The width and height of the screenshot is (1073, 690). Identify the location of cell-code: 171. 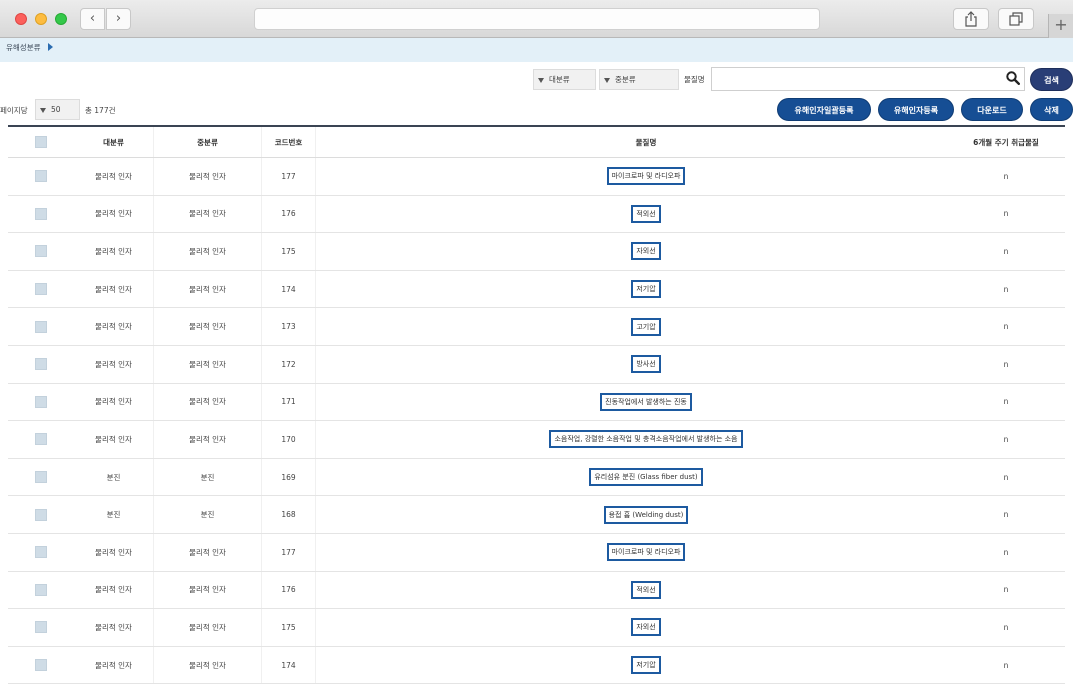
(289, 402).